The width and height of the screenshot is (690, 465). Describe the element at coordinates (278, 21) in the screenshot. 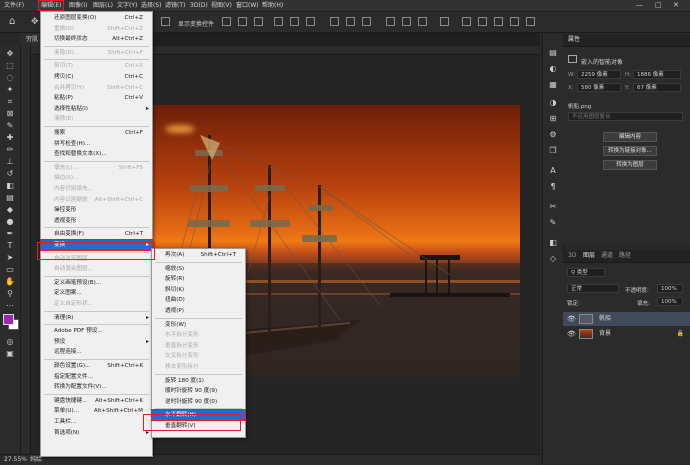

I see `align-top-icon` at that location.